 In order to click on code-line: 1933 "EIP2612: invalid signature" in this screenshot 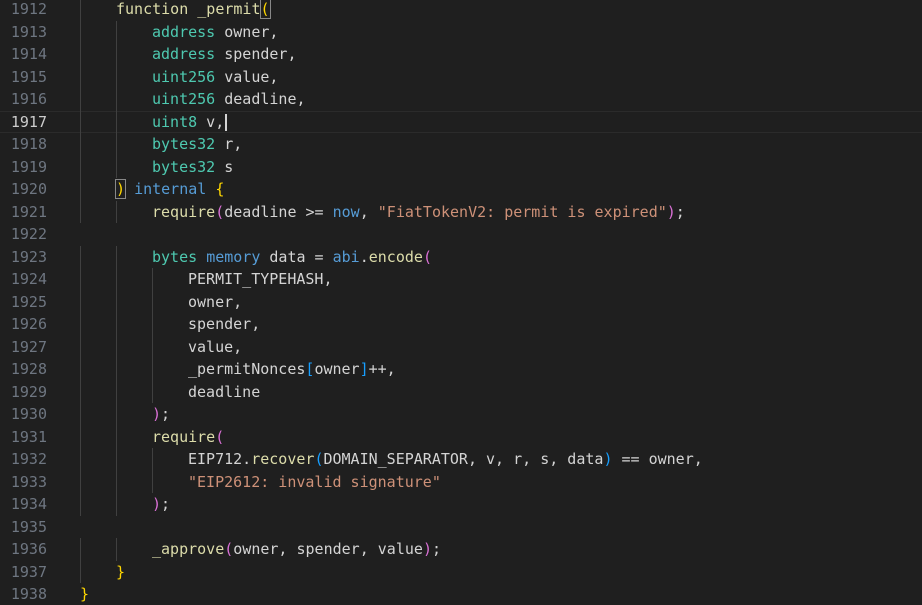, I will do `click(461, 482)`.